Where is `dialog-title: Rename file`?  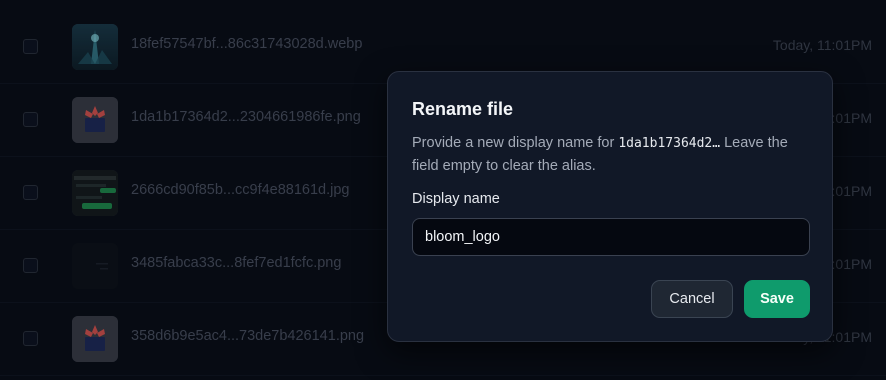 dialog-title: Rename file is located at coordinates (463, 109).